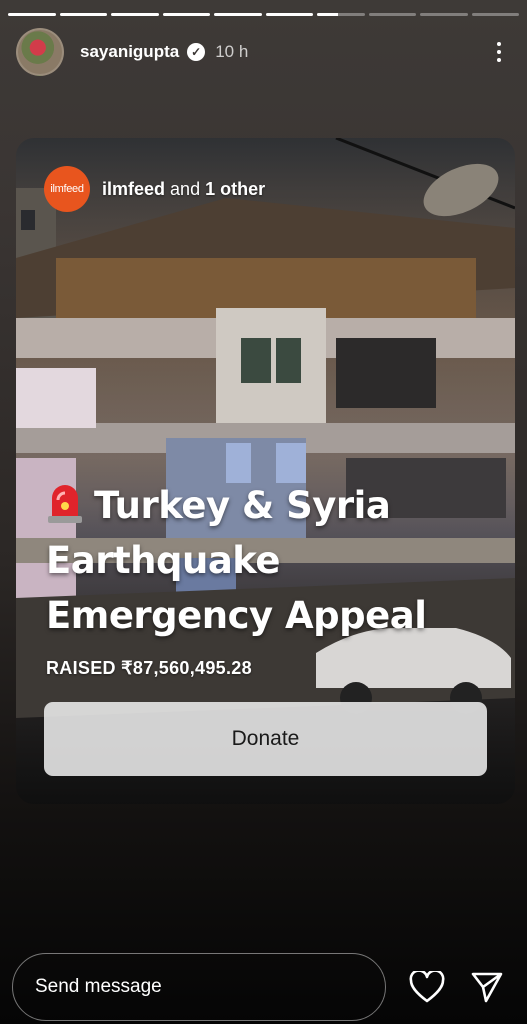  I want to click on raised-value: ₹87,560,495.28, so click(186, 668).